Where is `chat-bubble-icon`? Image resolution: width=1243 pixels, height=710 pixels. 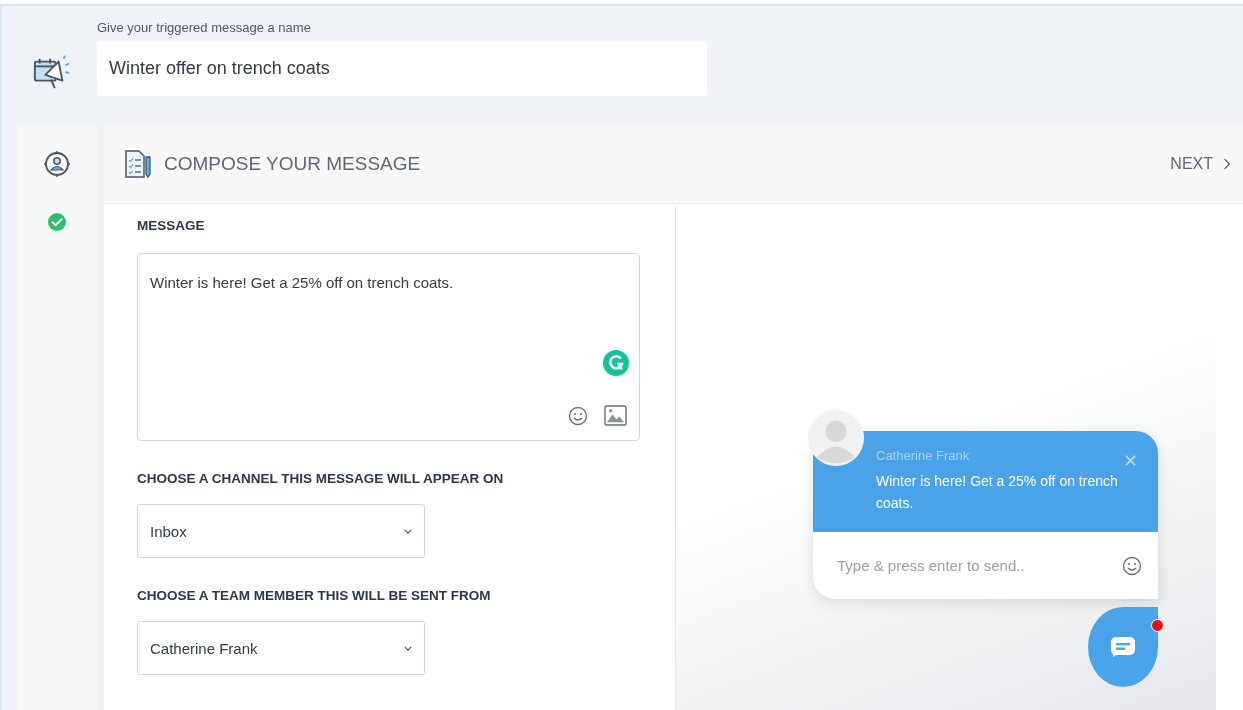
chat-bubble-icon is located at coordinates (1123, 647).